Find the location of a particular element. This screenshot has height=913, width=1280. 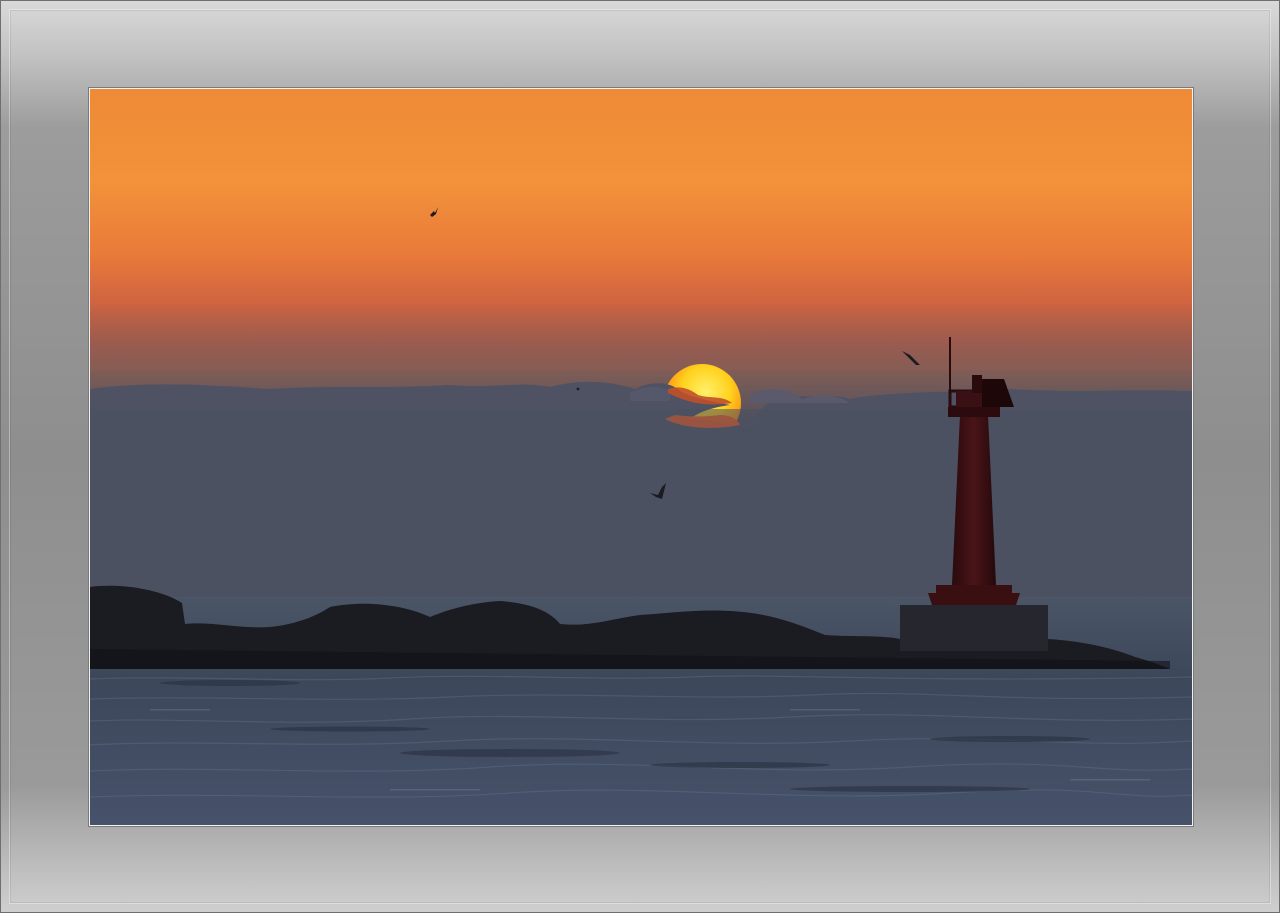

lighthouse-antenna is located at coordinates (950, 365).